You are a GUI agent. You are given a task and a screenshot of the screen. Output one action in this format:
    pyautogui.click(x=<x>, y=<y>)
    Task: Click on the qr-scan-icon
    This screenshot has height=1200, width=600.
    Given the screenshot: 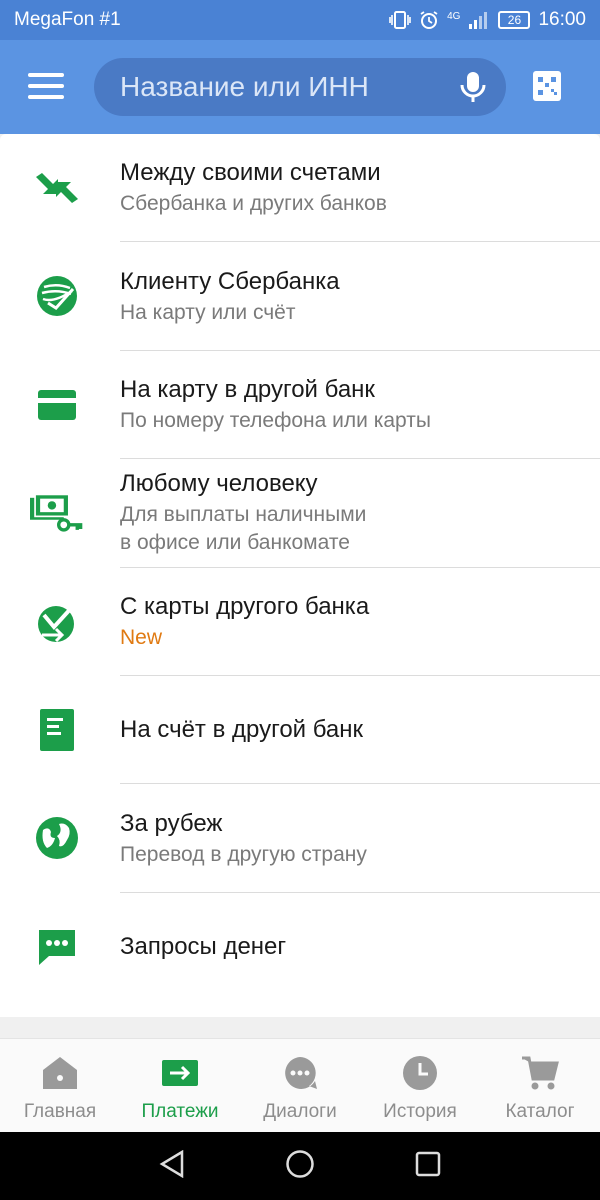 What is the action you would take?
    pyautogui.click(x=547, y=86)
    